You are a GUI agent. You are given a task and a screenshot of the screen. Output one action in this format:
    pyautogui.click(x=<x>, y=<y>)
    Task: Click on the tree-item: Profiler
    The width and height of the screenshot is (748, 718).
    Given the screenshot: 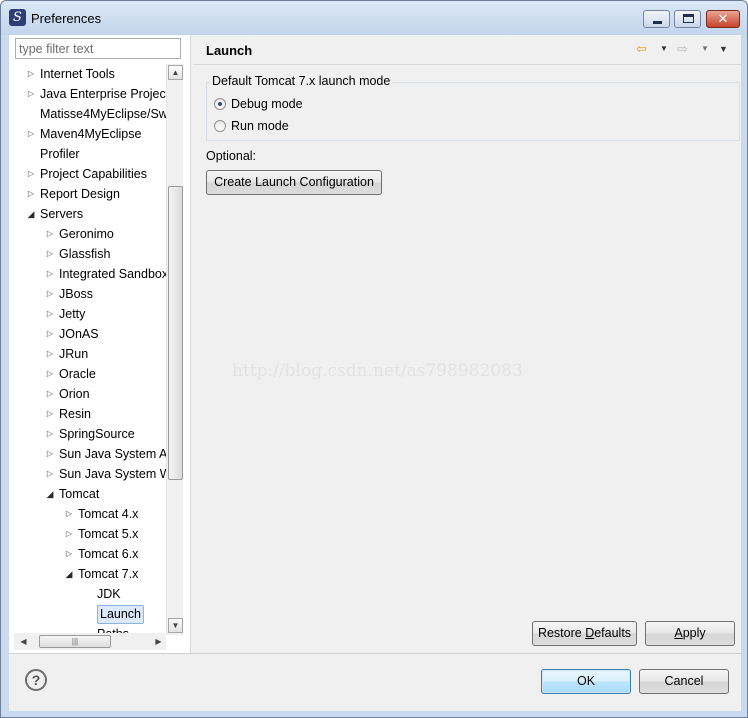 What is the action you would take?
    pyautogui.click(x=88, y=154)
    